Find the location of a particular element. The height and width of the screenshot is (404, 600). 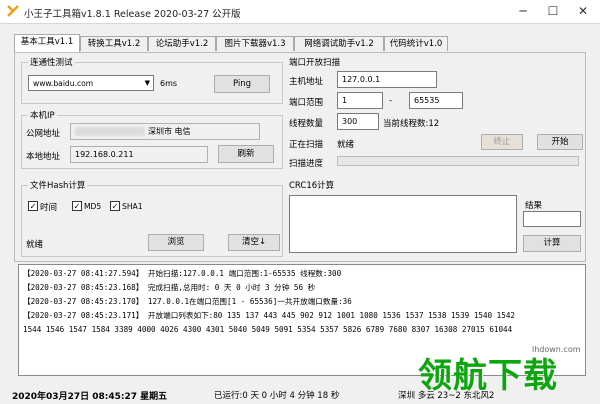

tab-code-stats: 代码统计v1.0 is located at coordinates (416, 43).